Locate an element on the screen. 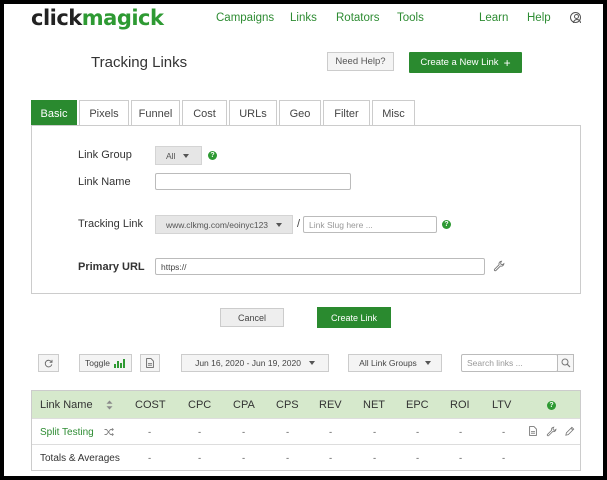 The width and height of the screenshot is (607, 480). create-new-link-button: Create a New Link + is located at coordinates (465, 62).